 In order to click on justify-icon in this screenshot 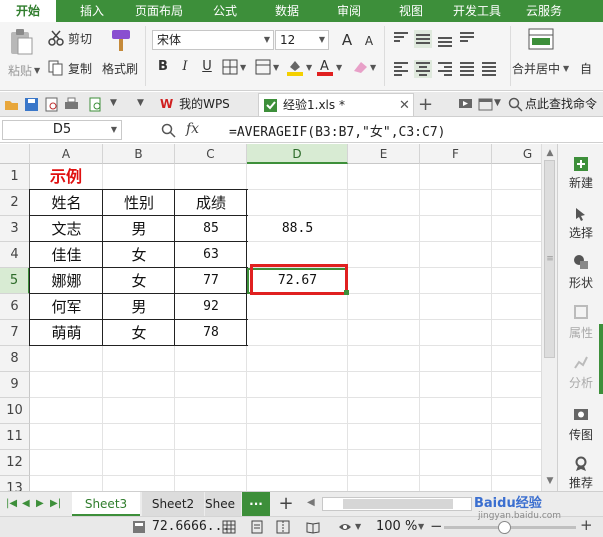, I will do `click(467, 69)`.